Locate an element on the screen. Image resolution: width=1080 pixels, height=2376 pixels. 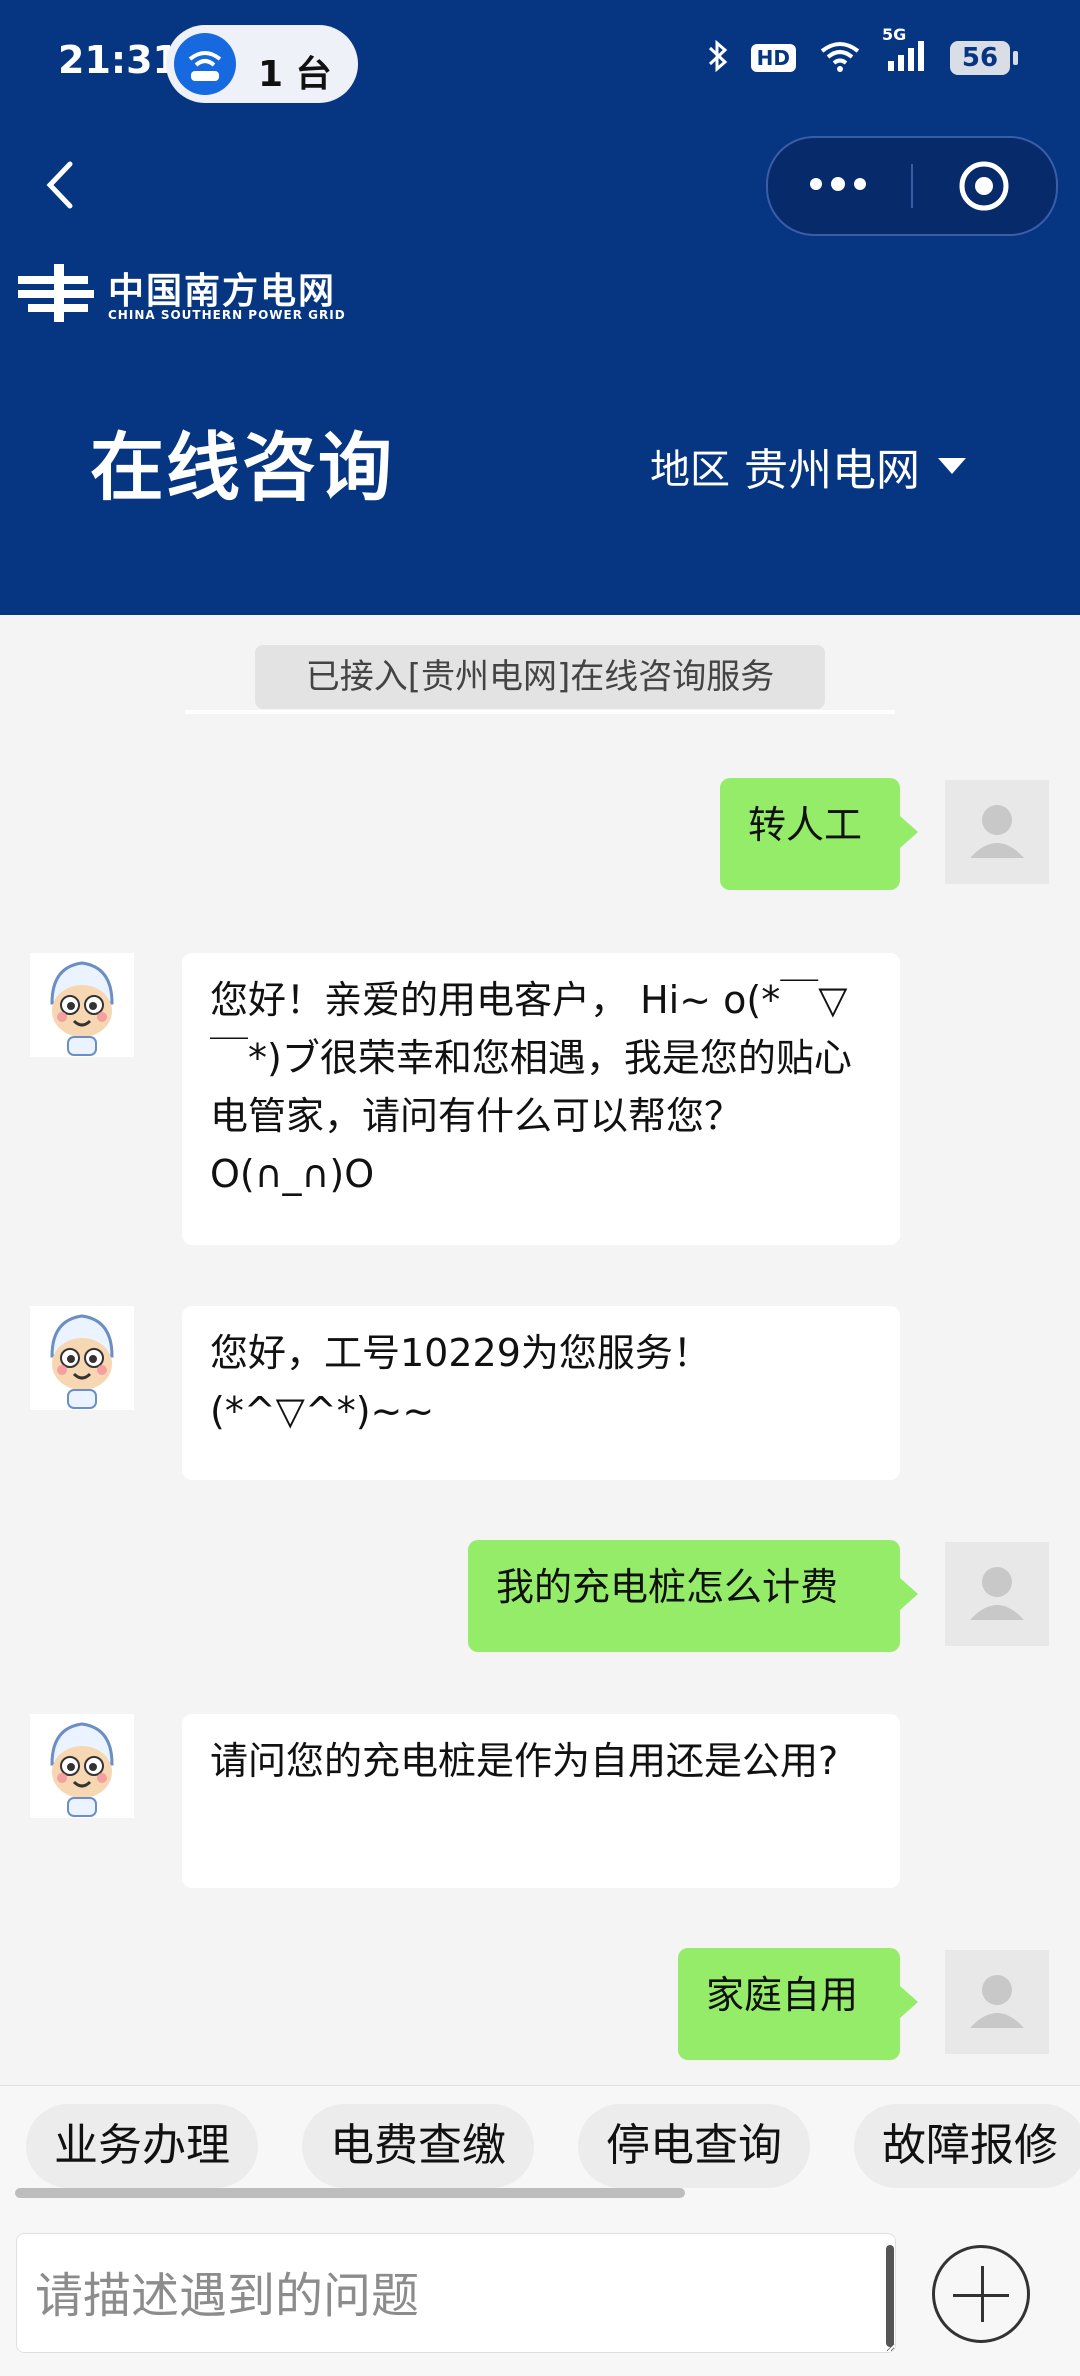
status-time: 21:31 is located at coordinates (118, 60).